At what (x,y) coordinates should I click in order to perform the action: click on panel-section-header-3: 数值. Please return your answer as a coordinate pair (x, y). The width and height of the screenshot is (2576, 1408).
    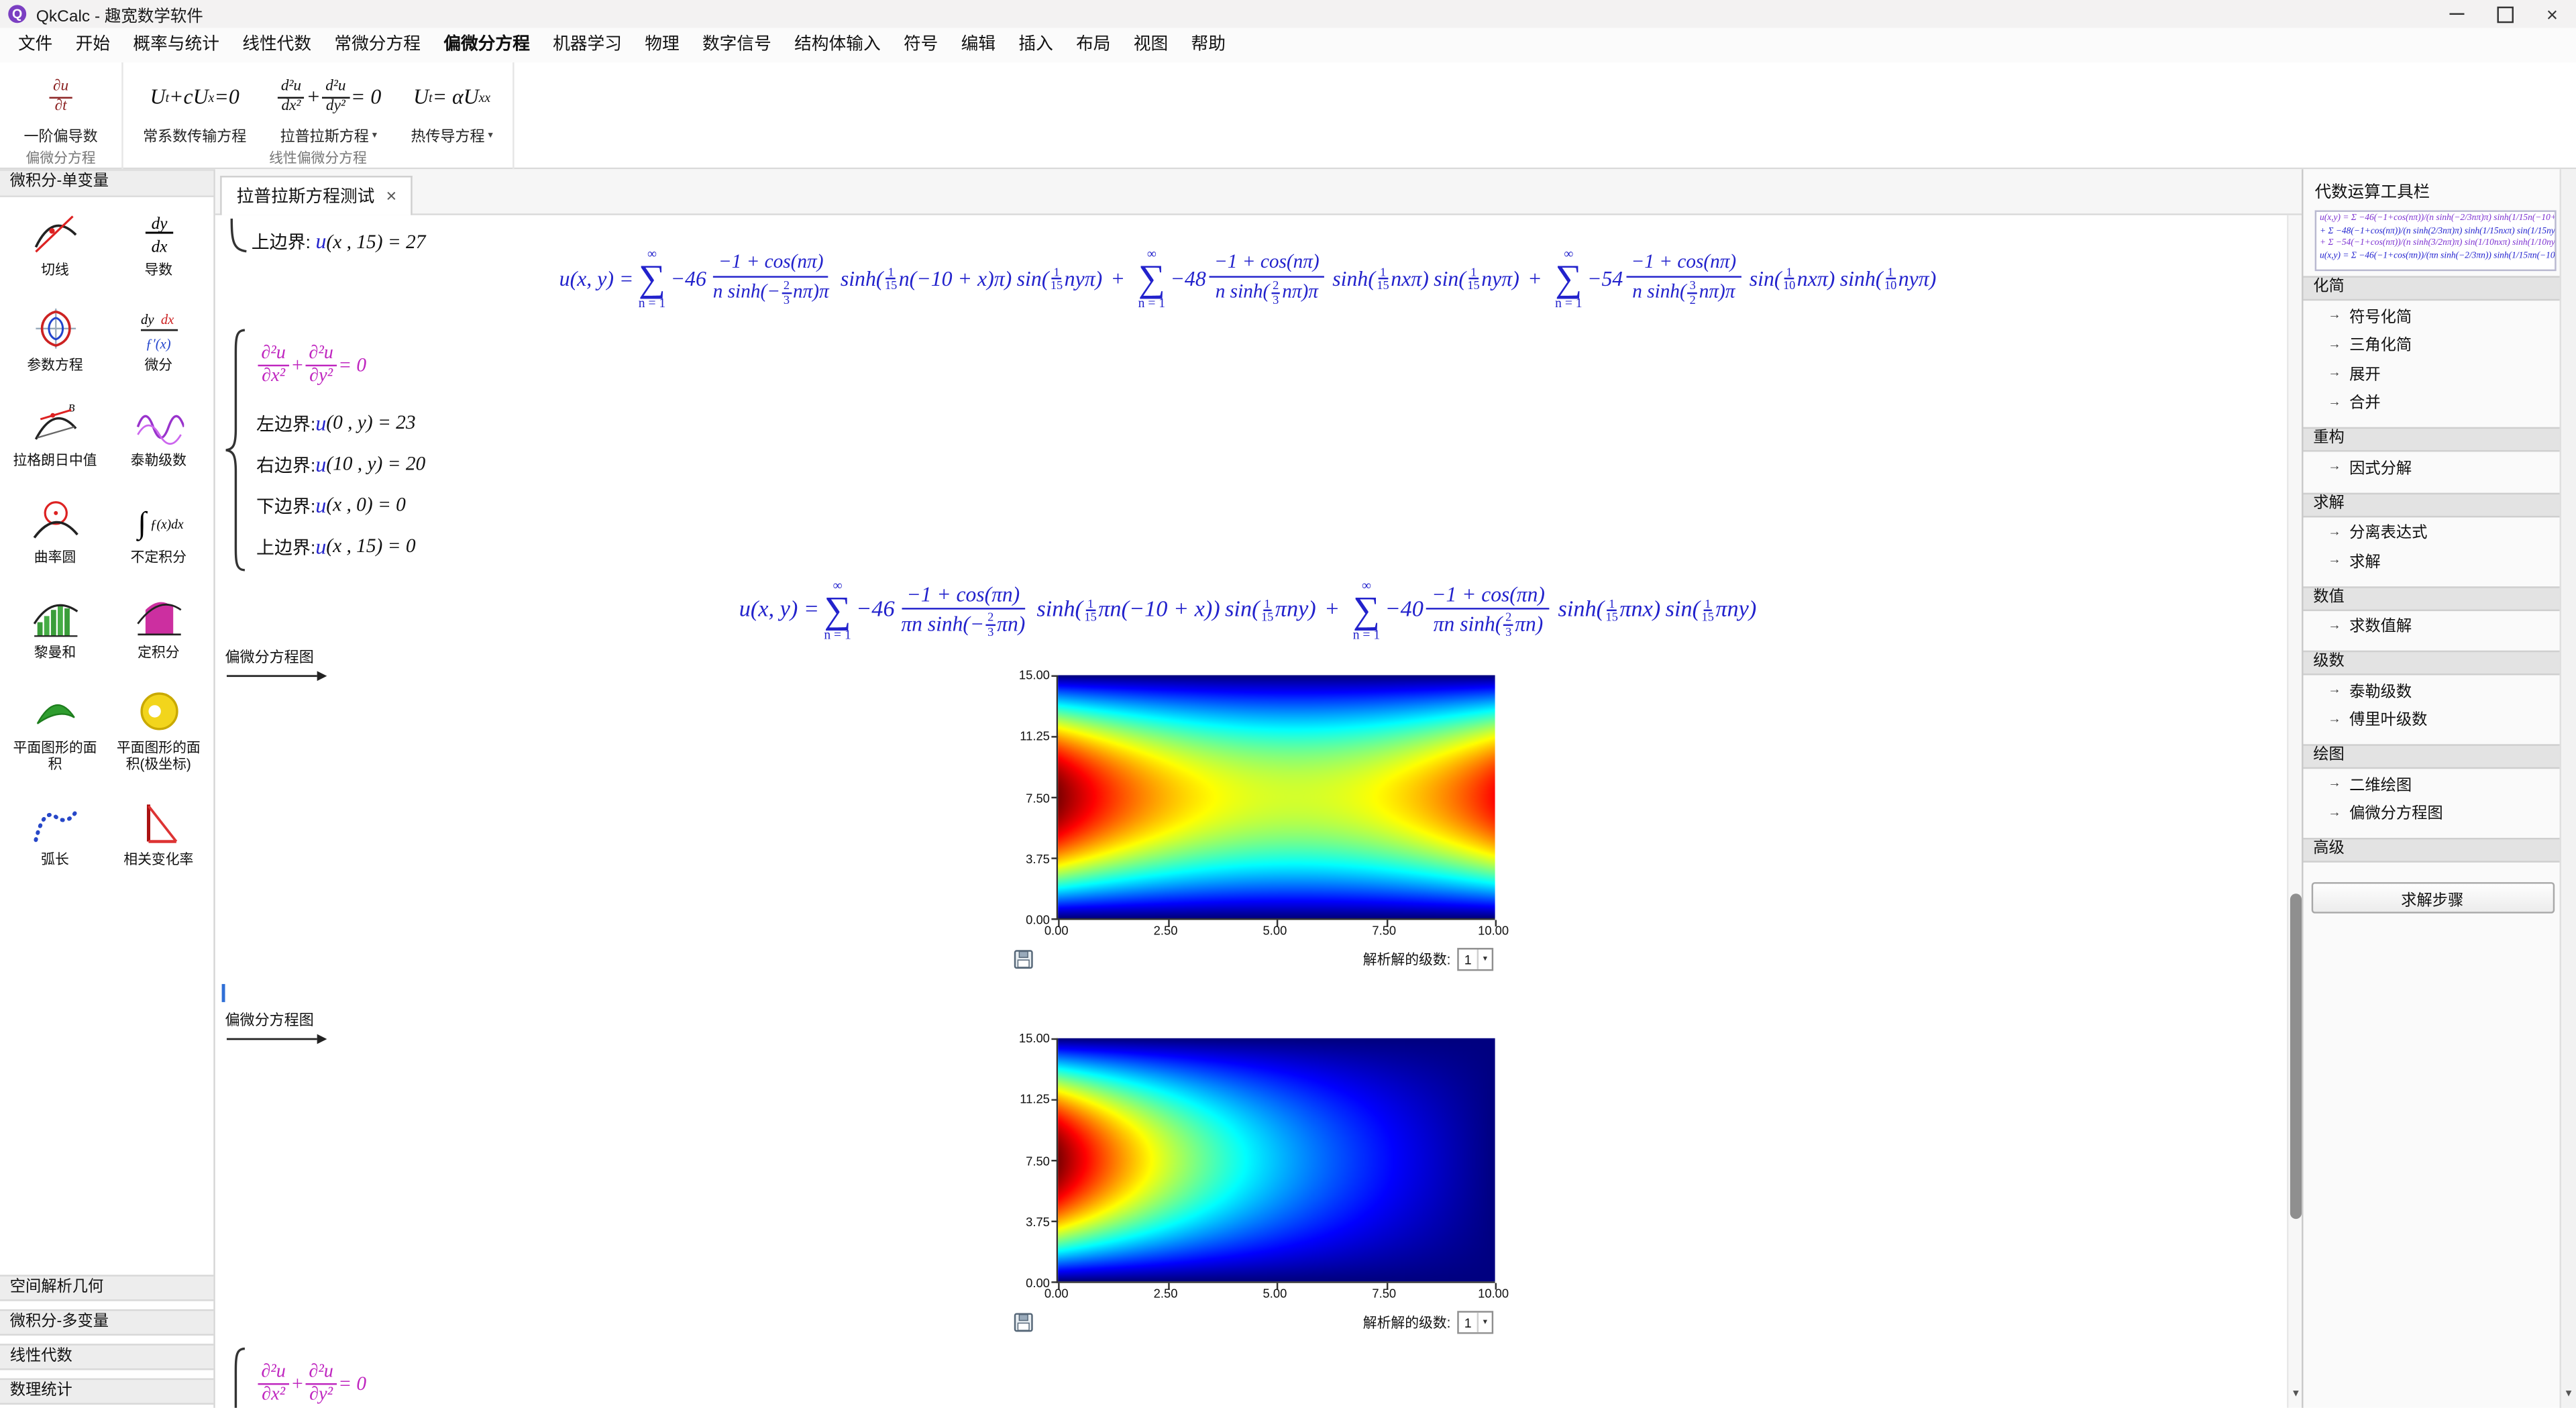
    Looking at the image, I should click on (2432, 598).